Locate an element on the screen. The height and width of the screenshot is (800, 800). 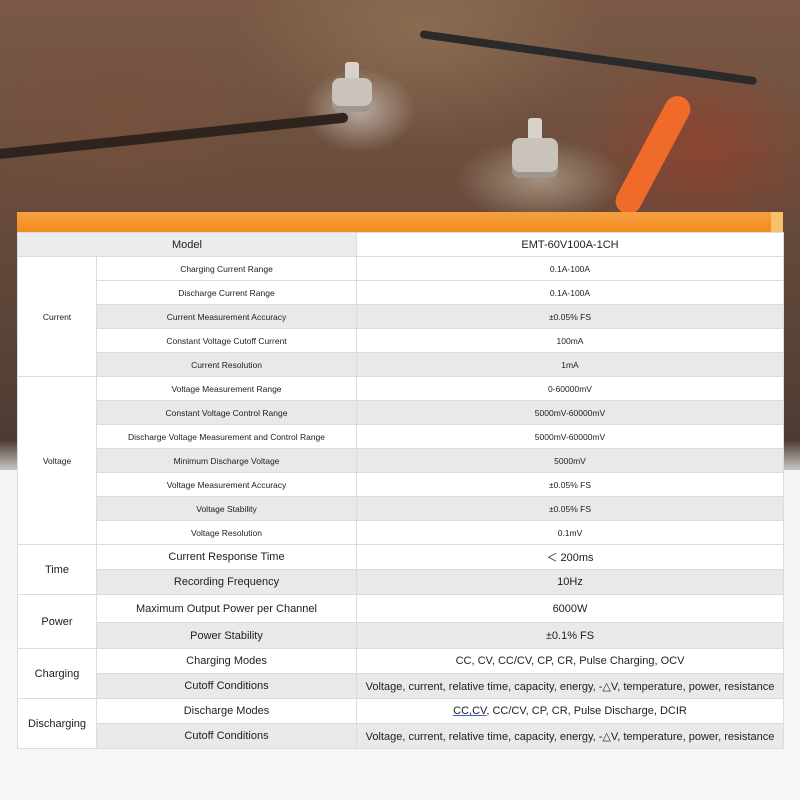
category-time: Time is located at coordinates (57, 569).